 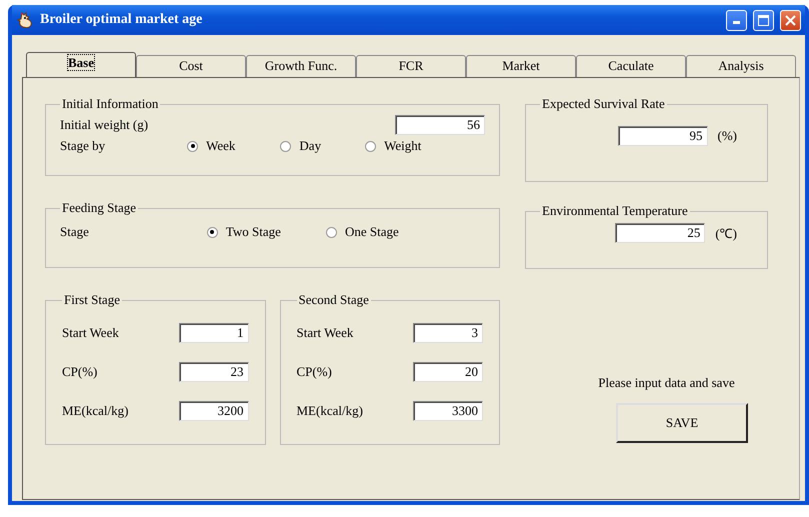 What do you see at coordinates (213, 333) in the screenshot?
I see `input-field: 1` at bounding box center [213, 333].